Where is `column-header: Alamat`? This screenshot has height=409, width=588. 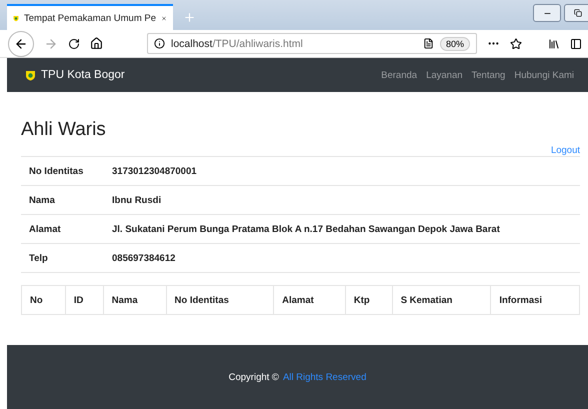
column-header: Alamat is located at coordinates (309, 300).